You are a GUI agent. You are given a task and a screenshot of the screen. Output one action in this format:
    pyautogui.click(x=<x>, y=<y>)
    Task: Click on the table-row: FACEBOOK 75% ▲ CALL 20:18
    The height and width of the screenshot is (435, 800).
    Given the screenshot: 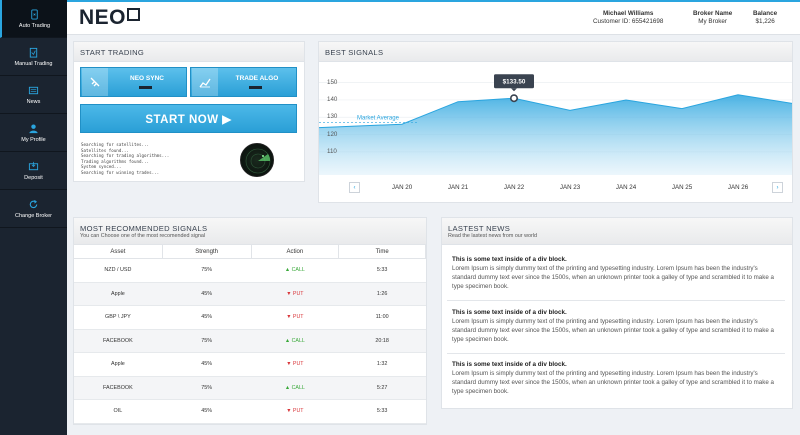 What is the action you would take?
    pyautogui.click(x=249, y=341)
    